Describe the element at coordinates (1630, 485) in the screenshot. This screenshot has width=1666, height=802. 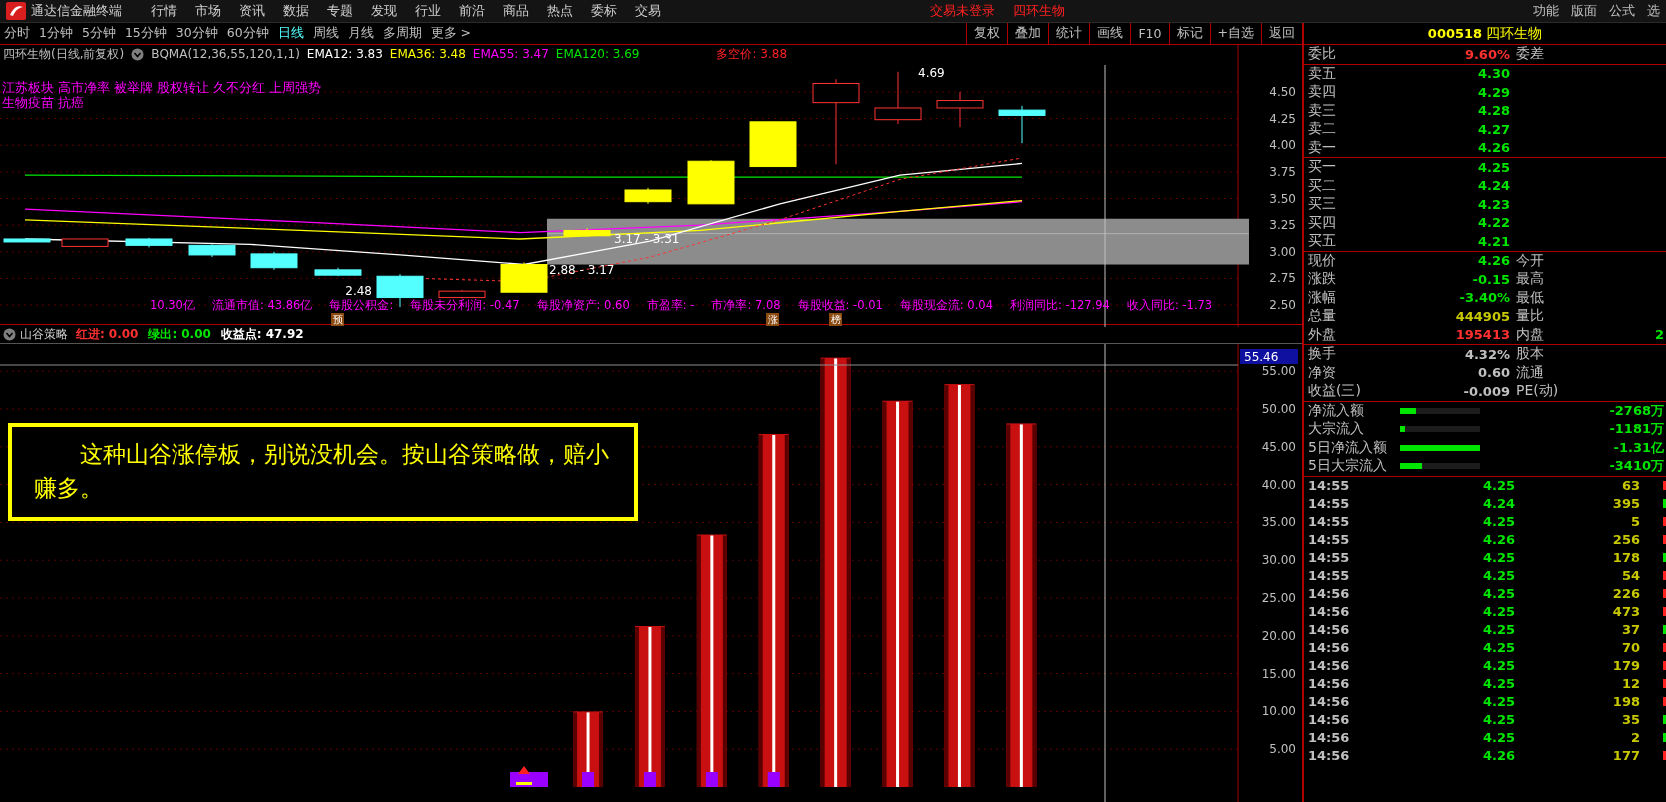
I see `trade-volume: 63` at that location.